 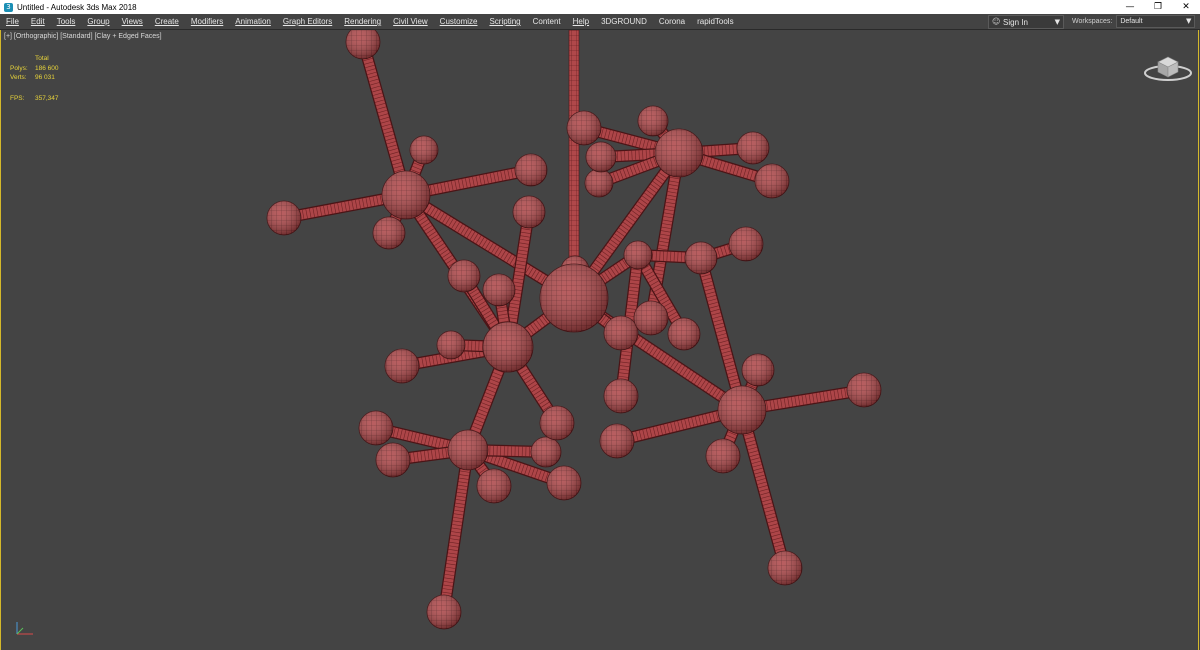 What do you see at coordinates (42, 58) in the screenshot?
I see `stats-header: Total` at bounding box center [42, 58].